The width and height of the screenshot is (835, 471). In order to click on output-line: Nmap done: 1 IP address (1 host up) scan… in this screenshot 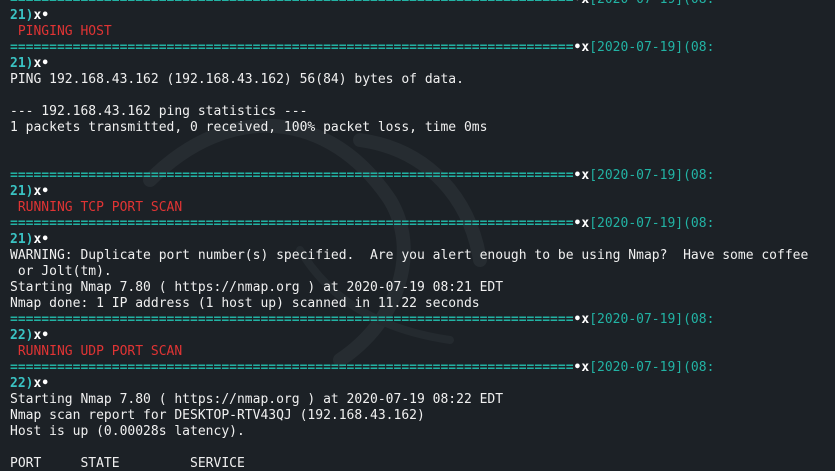, I will do `click(245, 303)`.